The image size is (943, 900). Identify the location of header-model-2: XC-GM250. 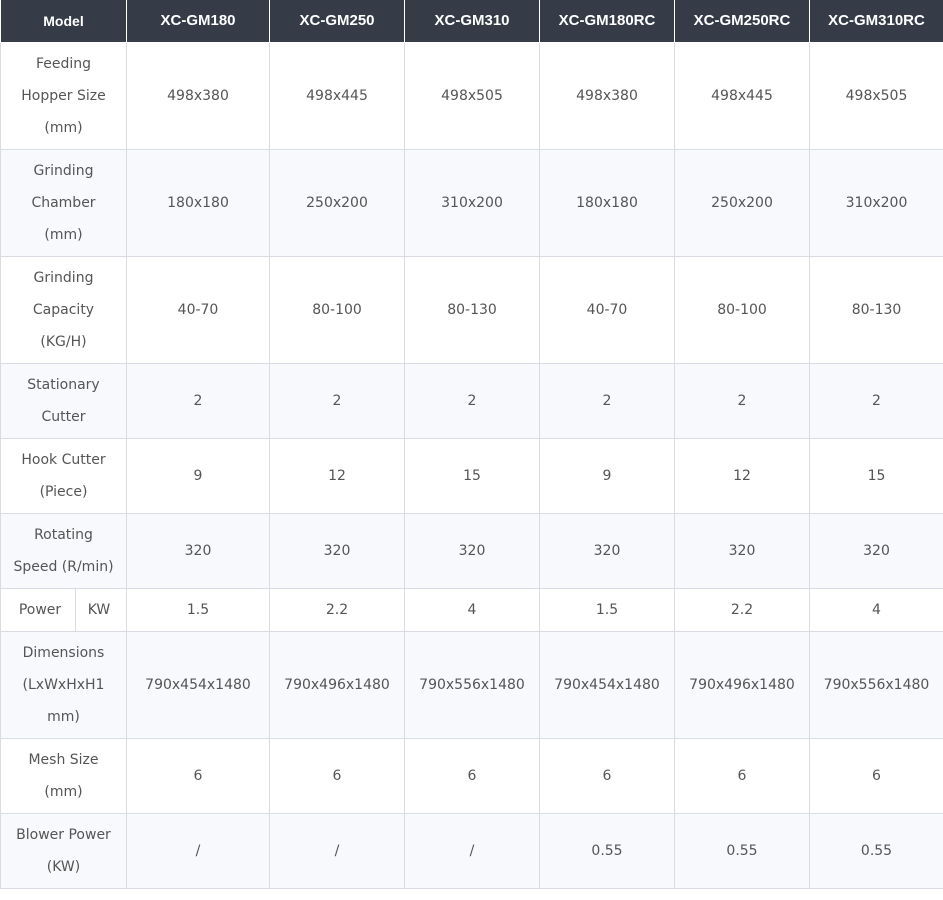
(337, 21).